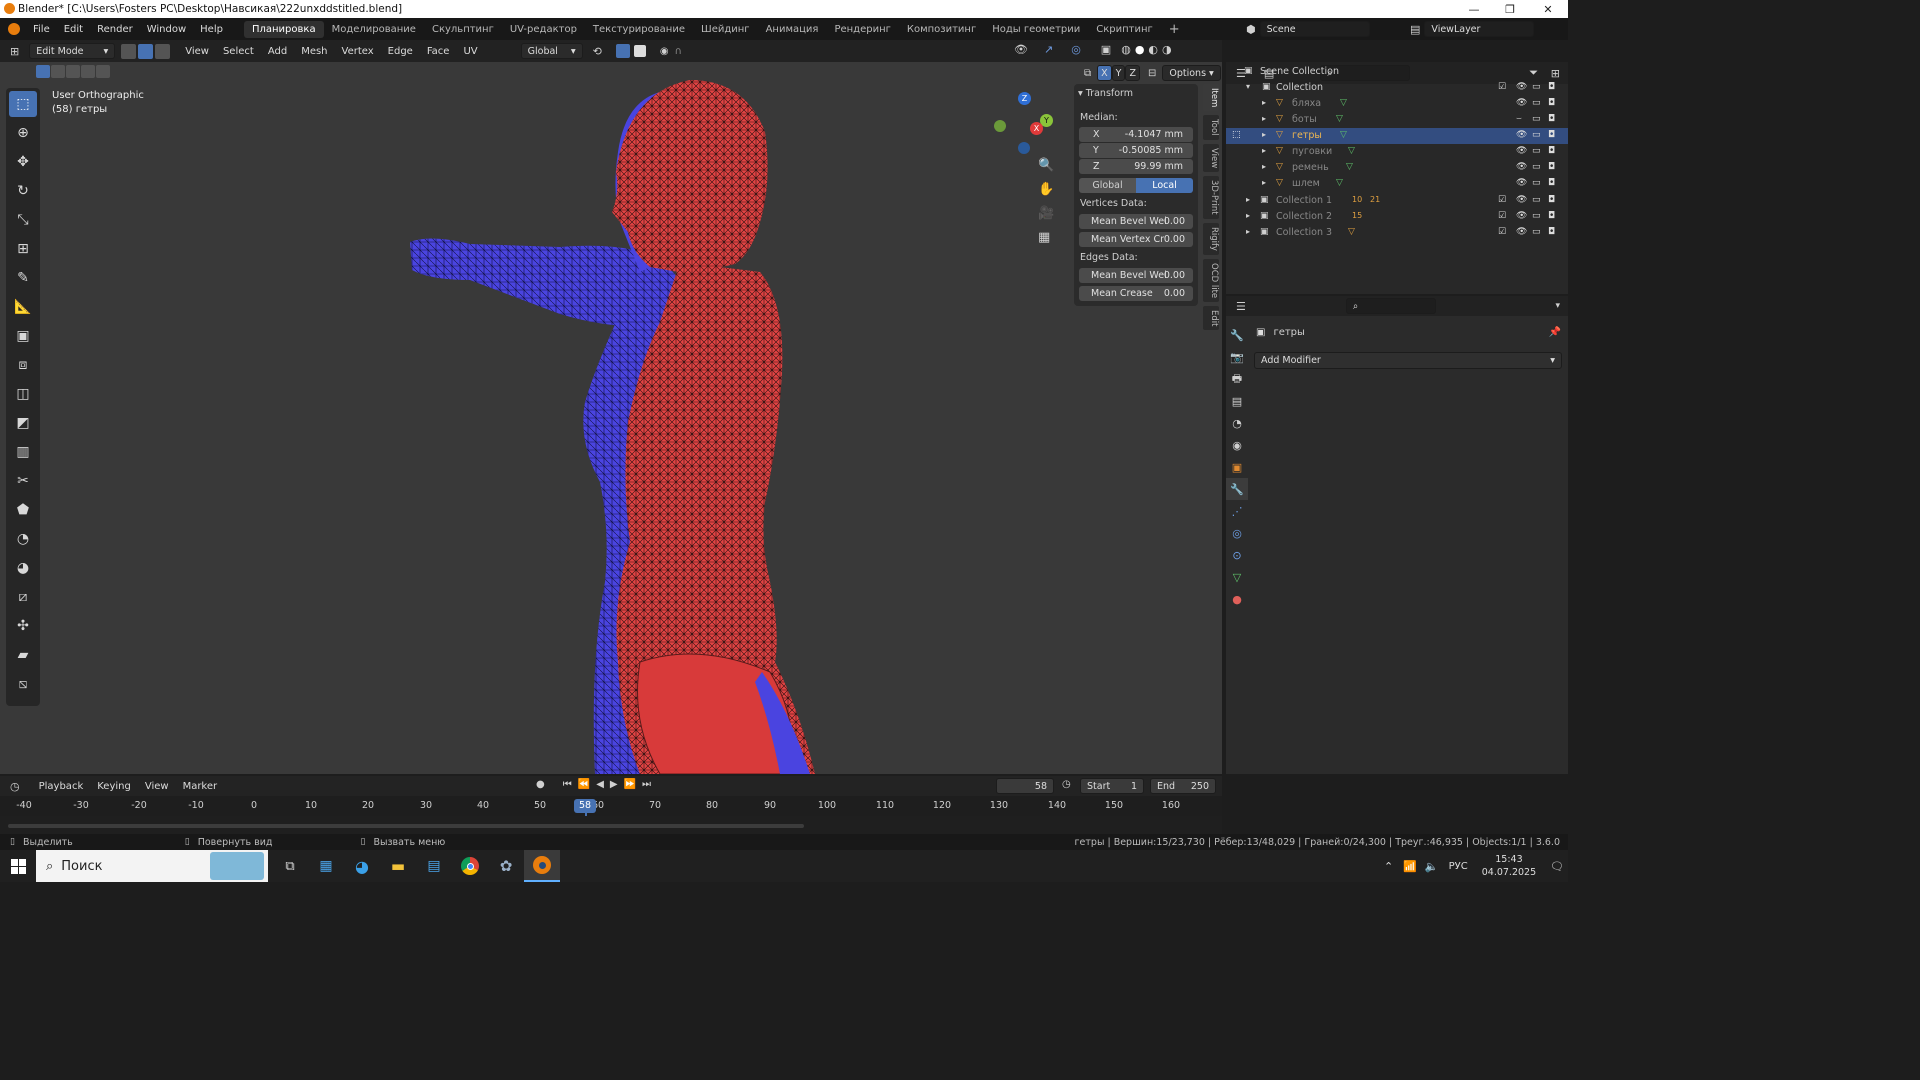 Image resolution: width=1920 pixels, height=1080 pixels. I want to click on menu-help: Help, so click(211, 29).